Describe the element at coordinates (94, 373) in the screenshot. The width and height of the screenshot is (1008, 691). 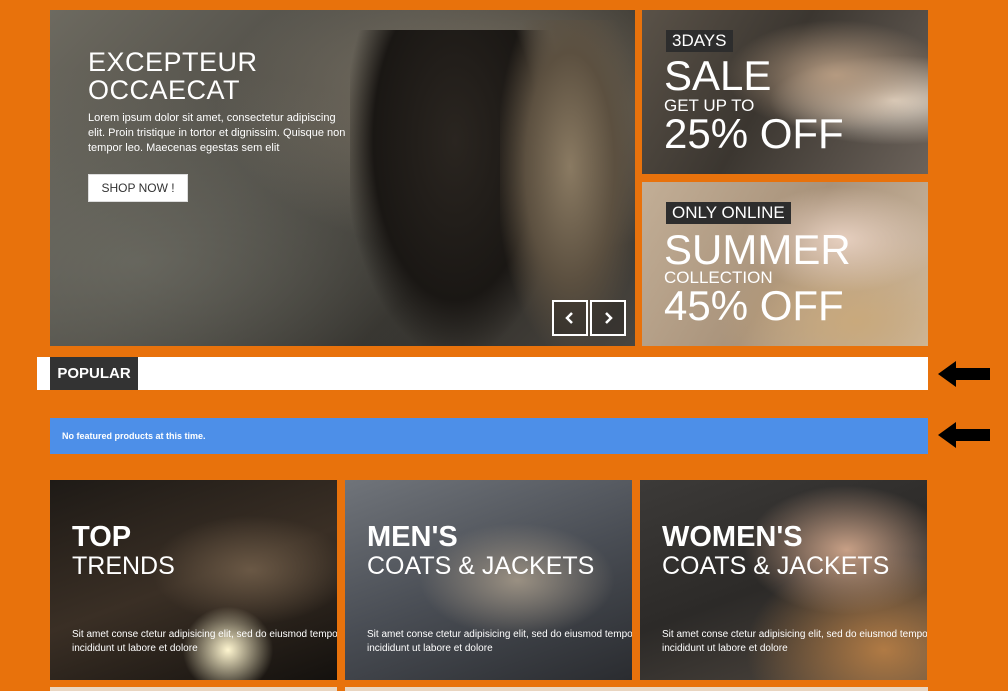
I see `tab-popular: POPULAR` at that location.